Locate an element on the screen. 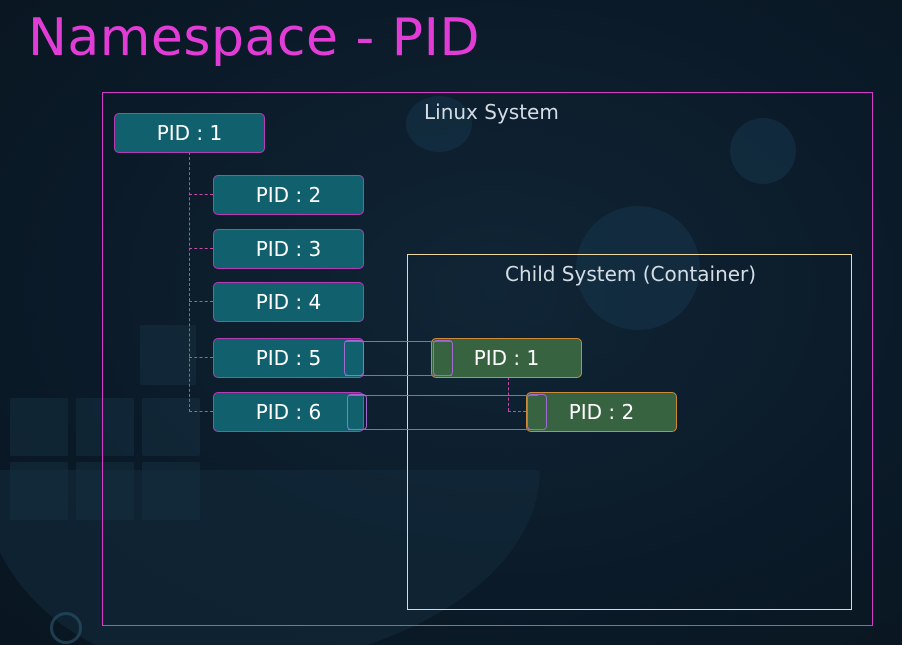 Image resolution: width=902 pixels, height=645 pixels. host-pid-4: PID : 4 is located at coordinates (288, 302).